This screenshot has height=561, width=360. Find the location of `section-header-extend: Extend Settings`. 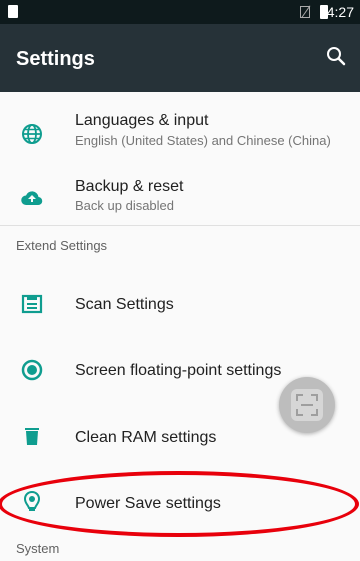

section-header-extend: Extend Settings is located at coordinates (62, 245).